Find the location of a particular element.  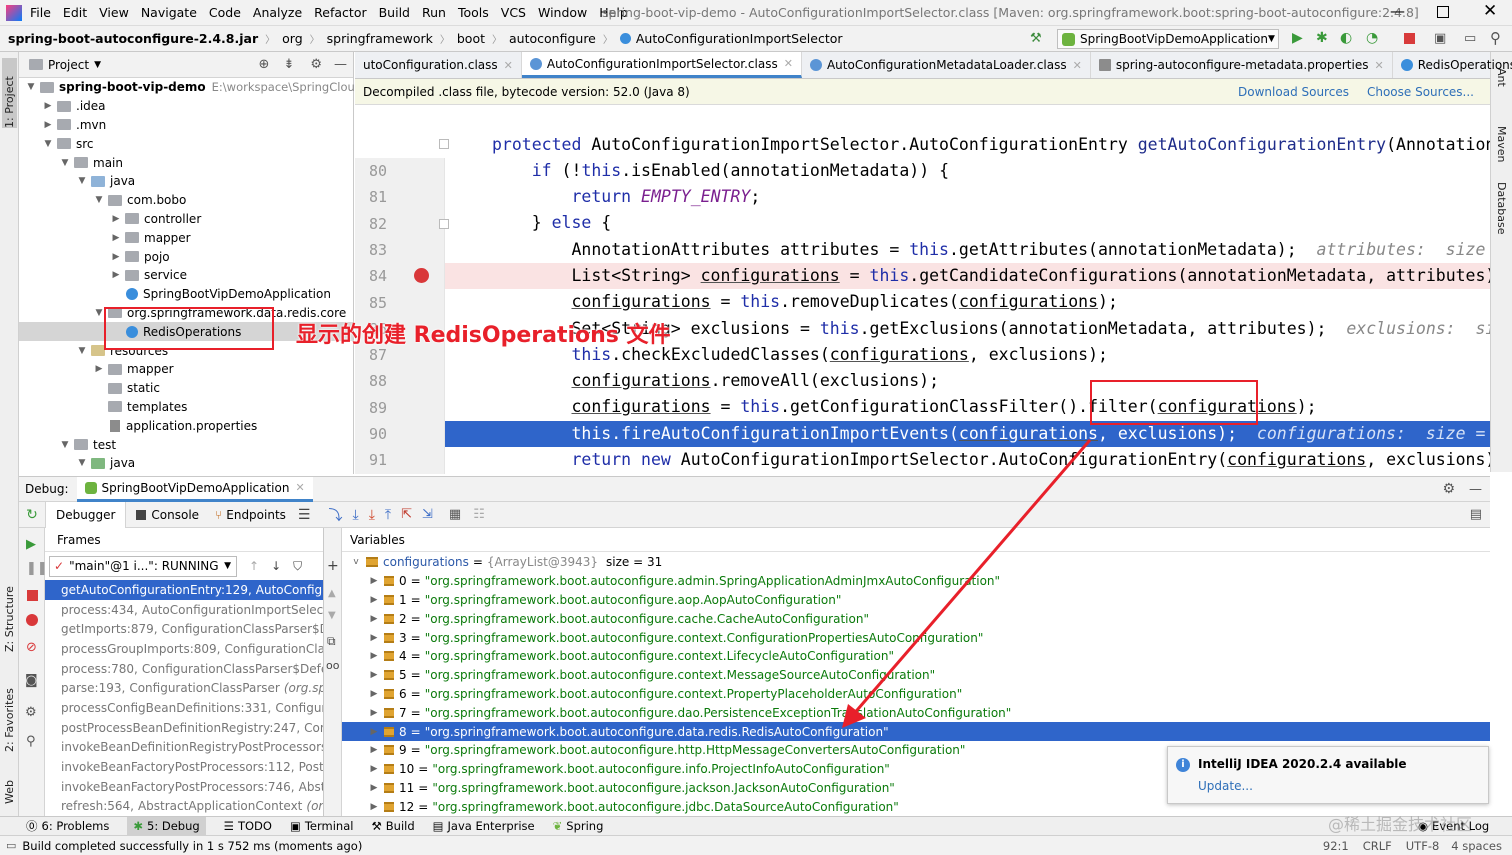

java-ee-icon: ▤ is located at coordinates (438, 826).